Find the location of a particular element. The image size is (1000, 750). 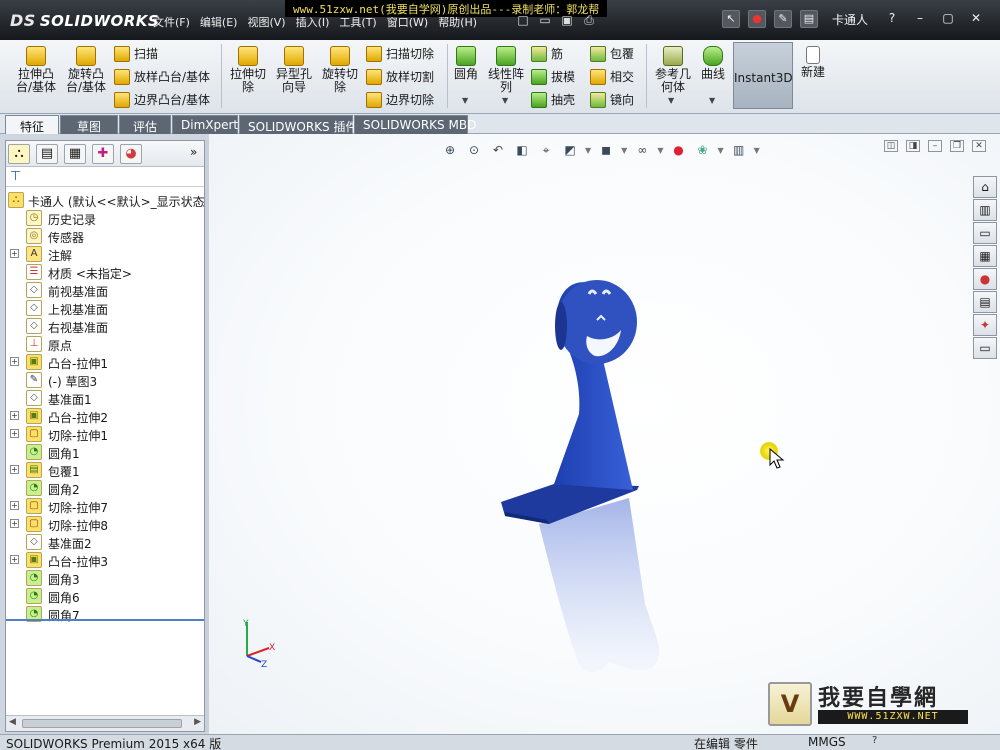

boundary-cut-button: 边界切除 is located at coordinates (400, 99).